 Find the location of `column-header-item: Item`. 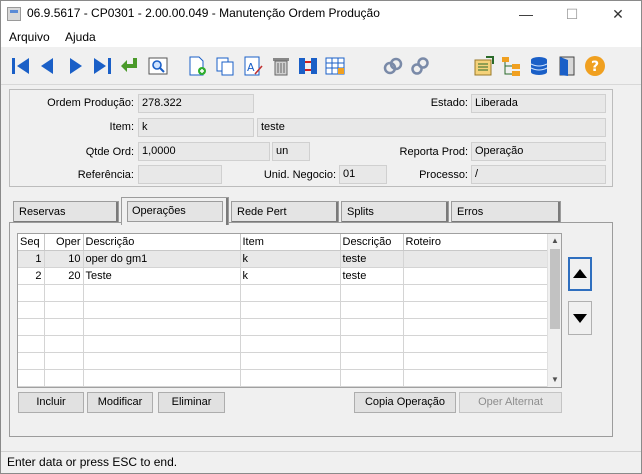

column-header-item: Item is located at coordinates (290, 242).